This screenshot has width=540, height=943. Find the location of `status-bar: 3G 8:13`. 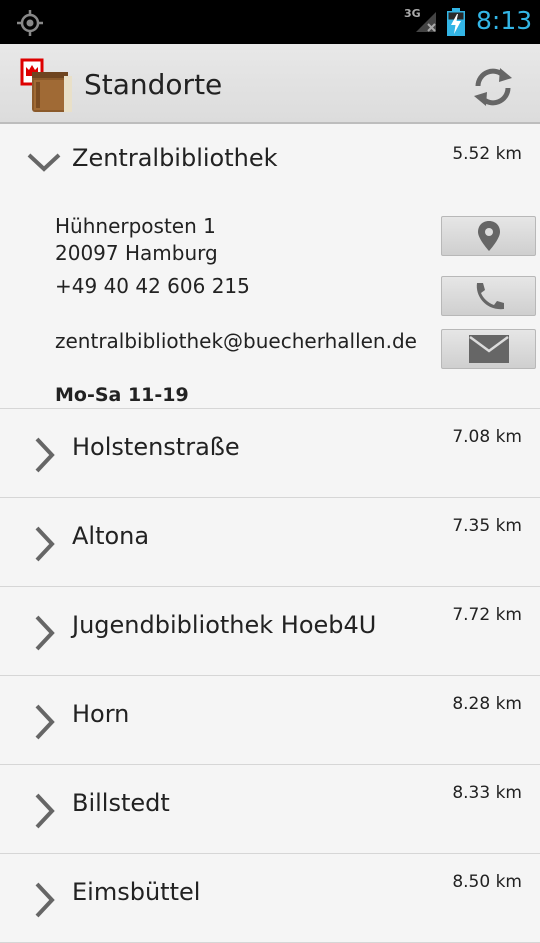

status-bar: 3G 8:13 is located at coordinates (270, 22).